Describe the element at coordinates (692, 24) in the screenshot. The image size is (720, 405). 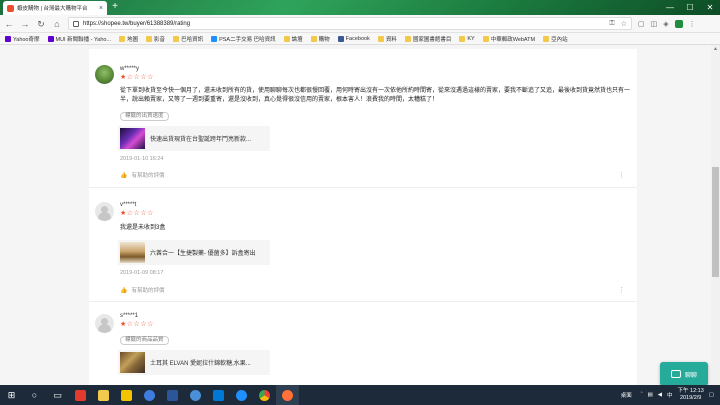
I see `menu-icon: ⋮` at that location.